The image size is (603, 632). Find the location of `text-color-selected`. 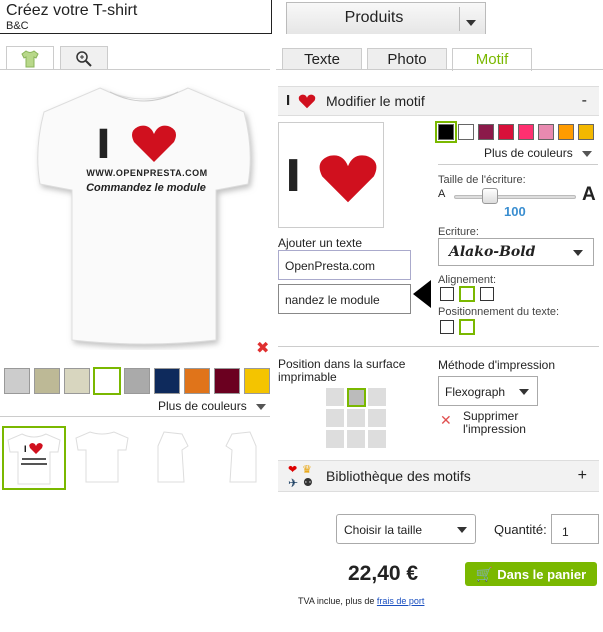

text-color-selected is located at coordinates (446, 132).